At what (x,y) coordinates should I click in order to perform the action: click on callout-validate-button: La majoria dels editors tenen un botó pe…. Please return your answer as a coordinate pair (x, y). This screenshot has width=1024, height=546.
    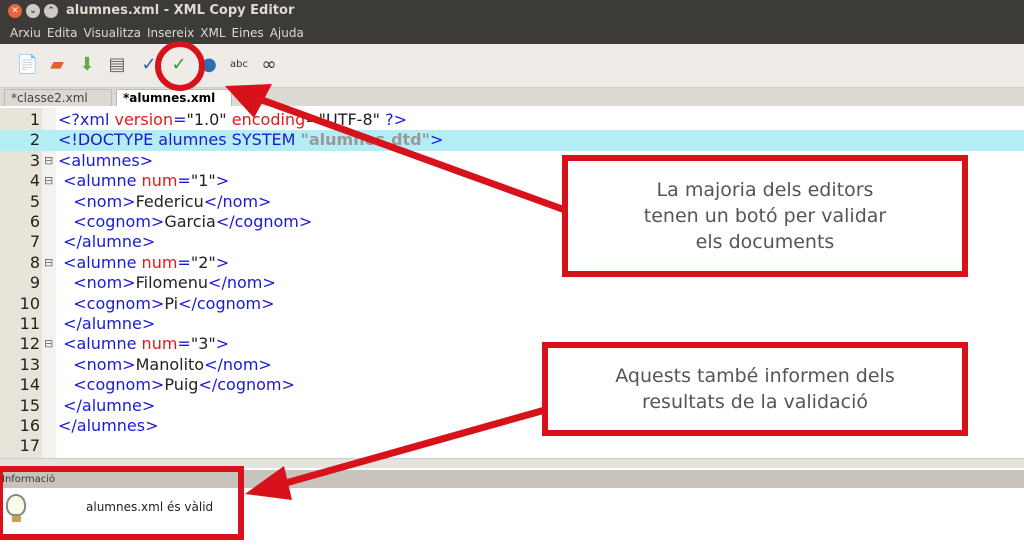
    Looking at the image, I should click on (765, 216).